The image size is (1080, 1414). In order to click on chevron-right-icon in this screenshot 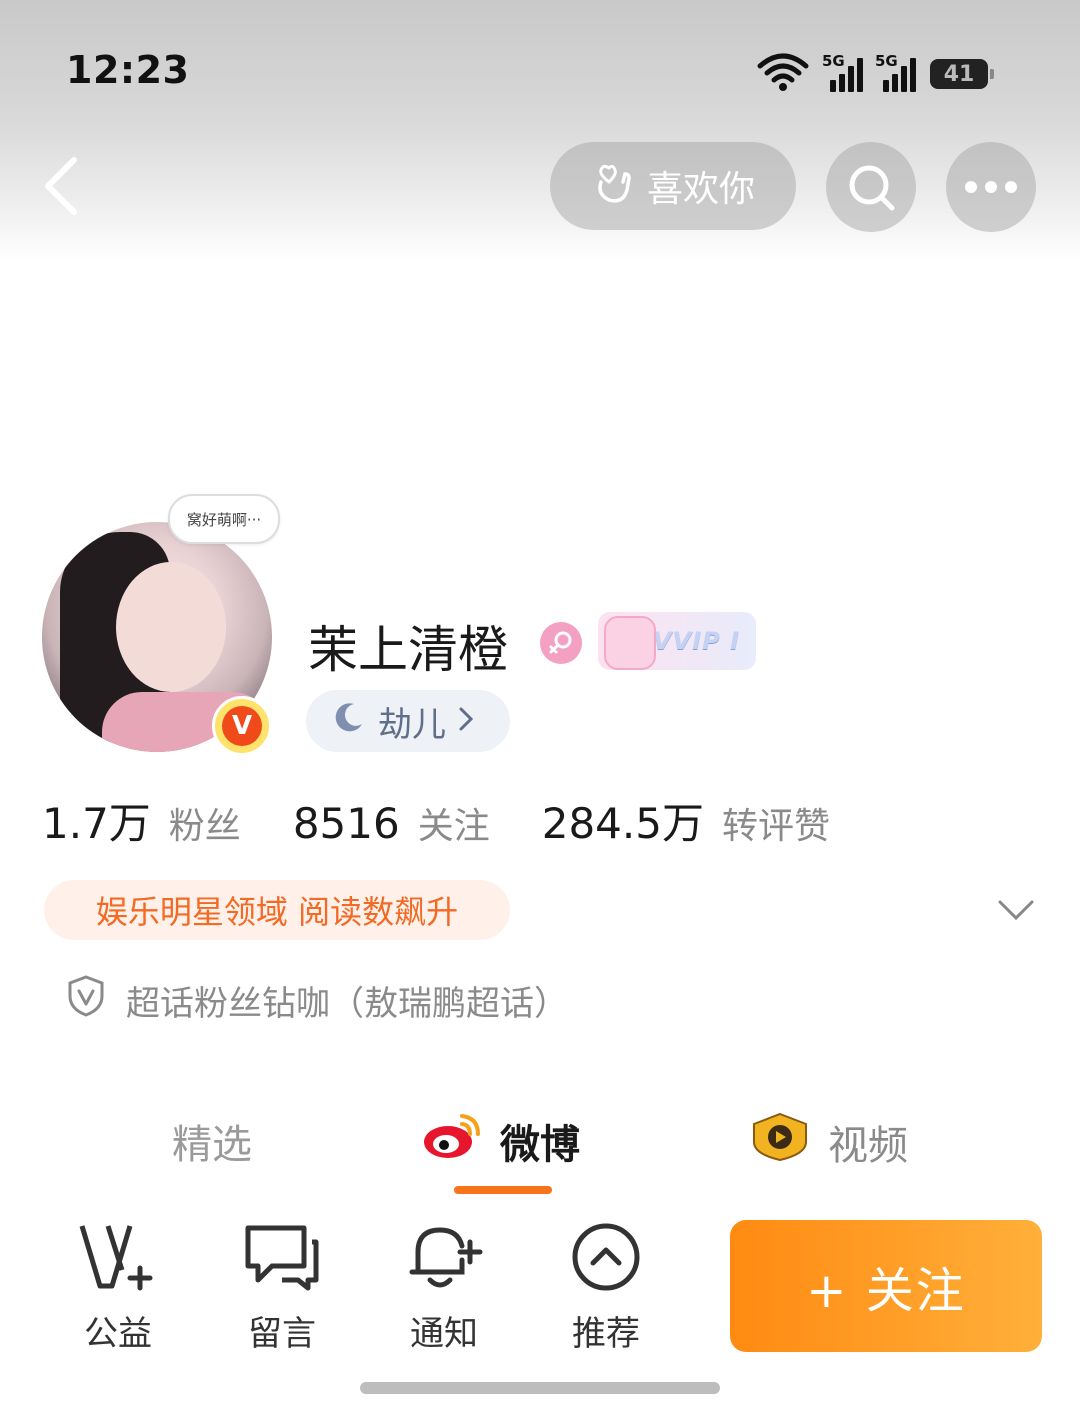, I will do `click(466, 721)`.